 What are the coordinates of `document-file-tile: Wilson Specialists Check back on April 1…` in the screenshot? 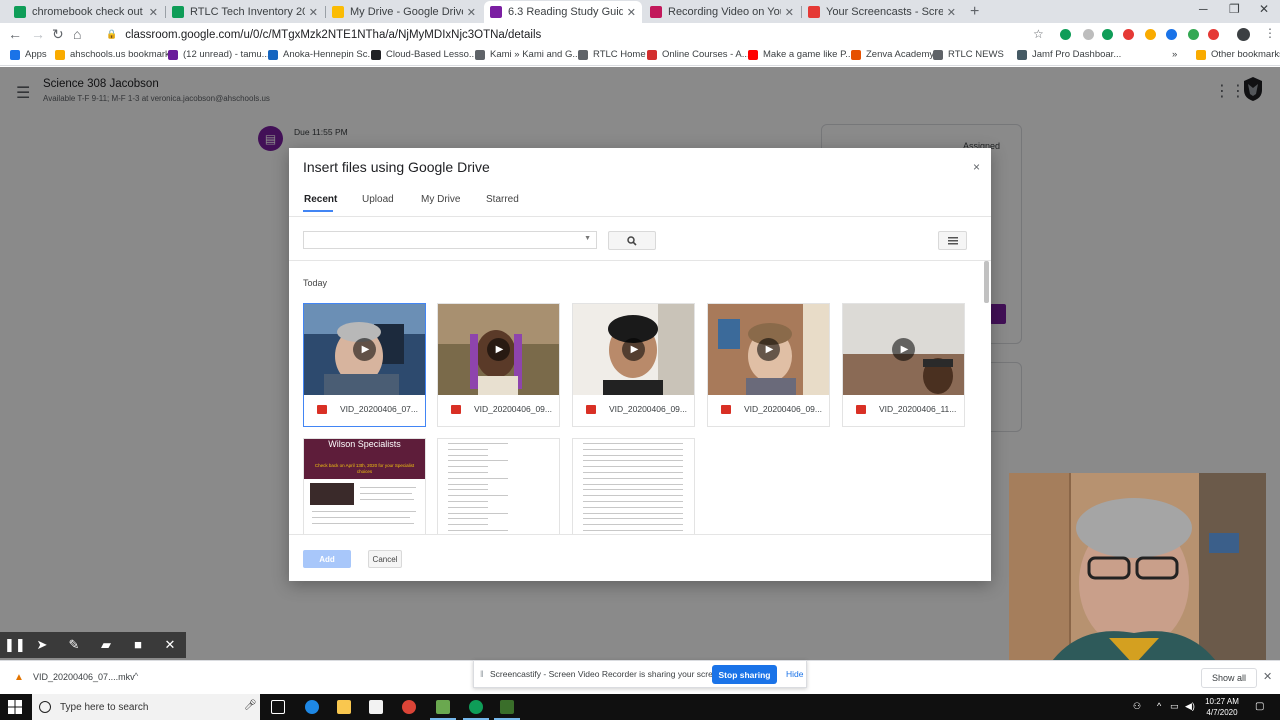 It's located at (364, 486).